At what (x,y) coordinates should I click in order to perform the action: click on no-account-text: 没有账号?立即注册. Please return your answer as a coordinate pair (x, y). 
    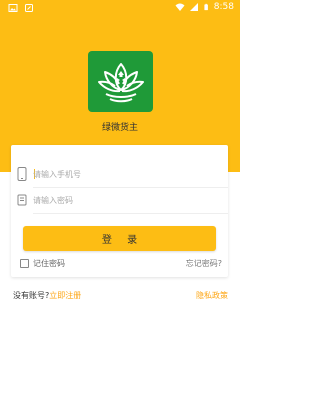
    Looking at the image, I should click on (47, 295).